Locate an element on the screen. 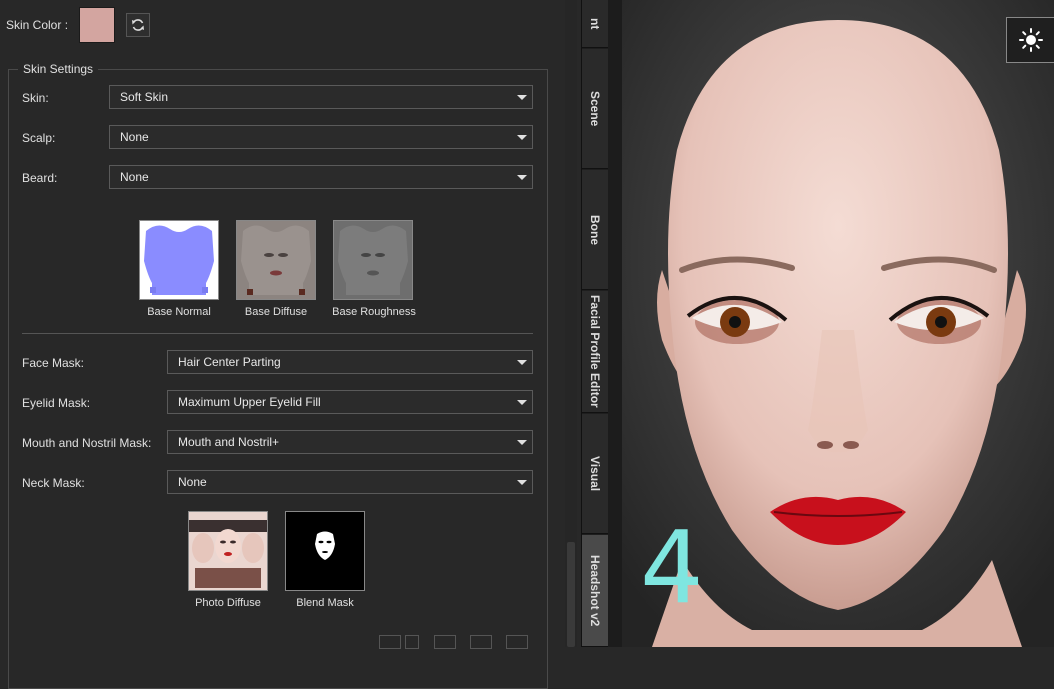  tab-scene: Scene is located at coordinates (595, 109).